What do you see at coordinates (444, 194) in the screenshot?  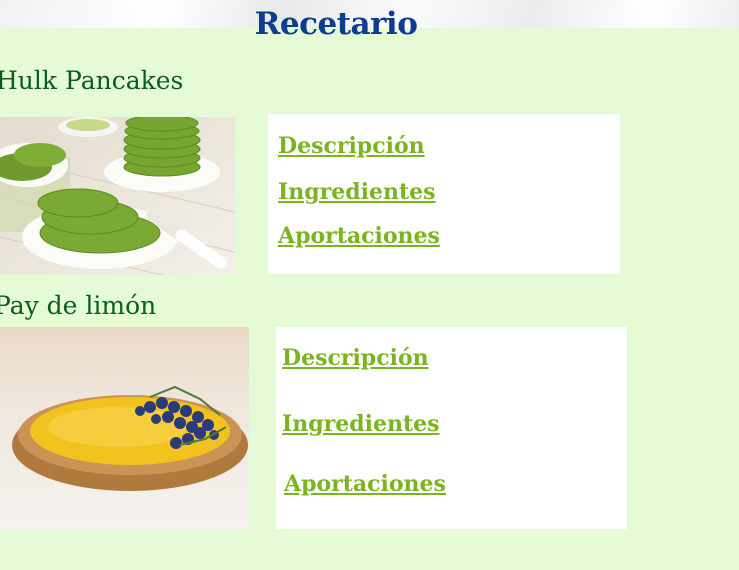 I see `hulk-pancakes-links-panel: Descripción Ingredientes Aportaciones` at bounding box center [444, 194].